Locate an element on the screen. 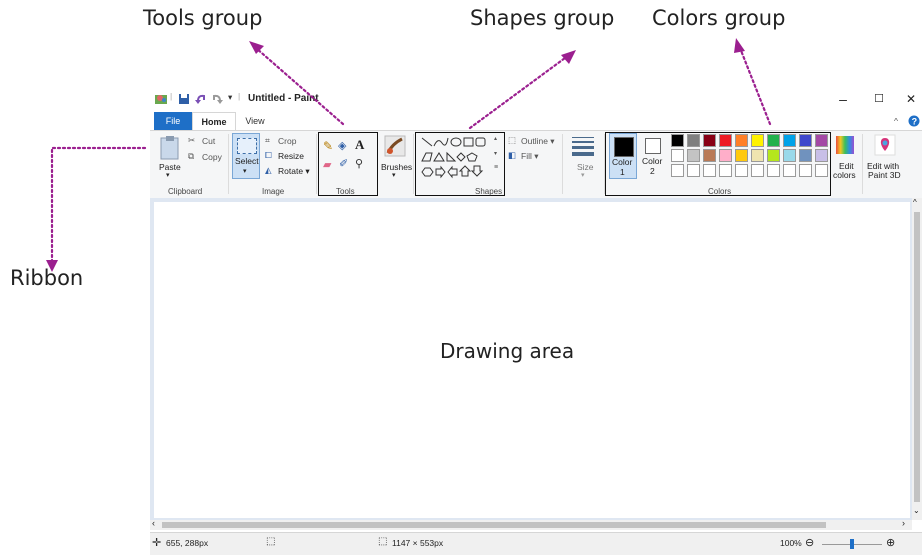 The image size is (922, 555). drawing-area-callout: Drawing area is located at coordinates (507, 351).